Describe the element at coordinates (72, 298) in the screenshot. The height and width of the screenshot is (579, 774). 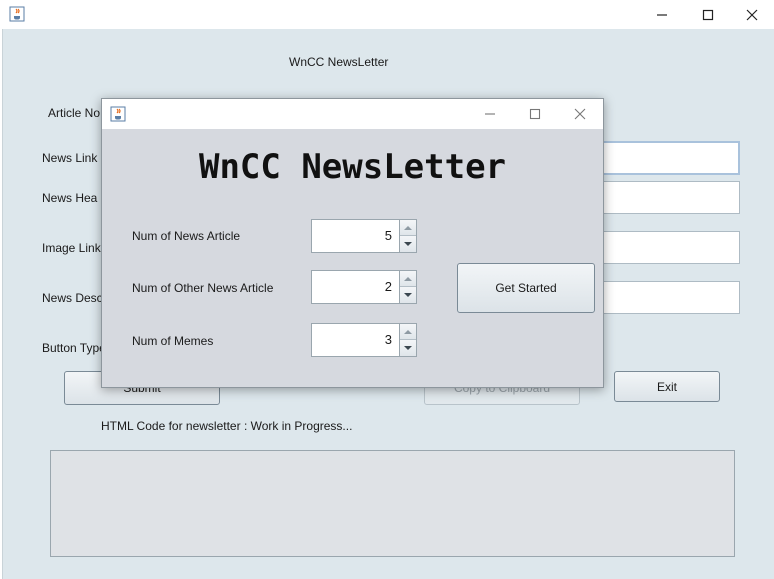
I see `news-desc-label: News Desc` at that location.